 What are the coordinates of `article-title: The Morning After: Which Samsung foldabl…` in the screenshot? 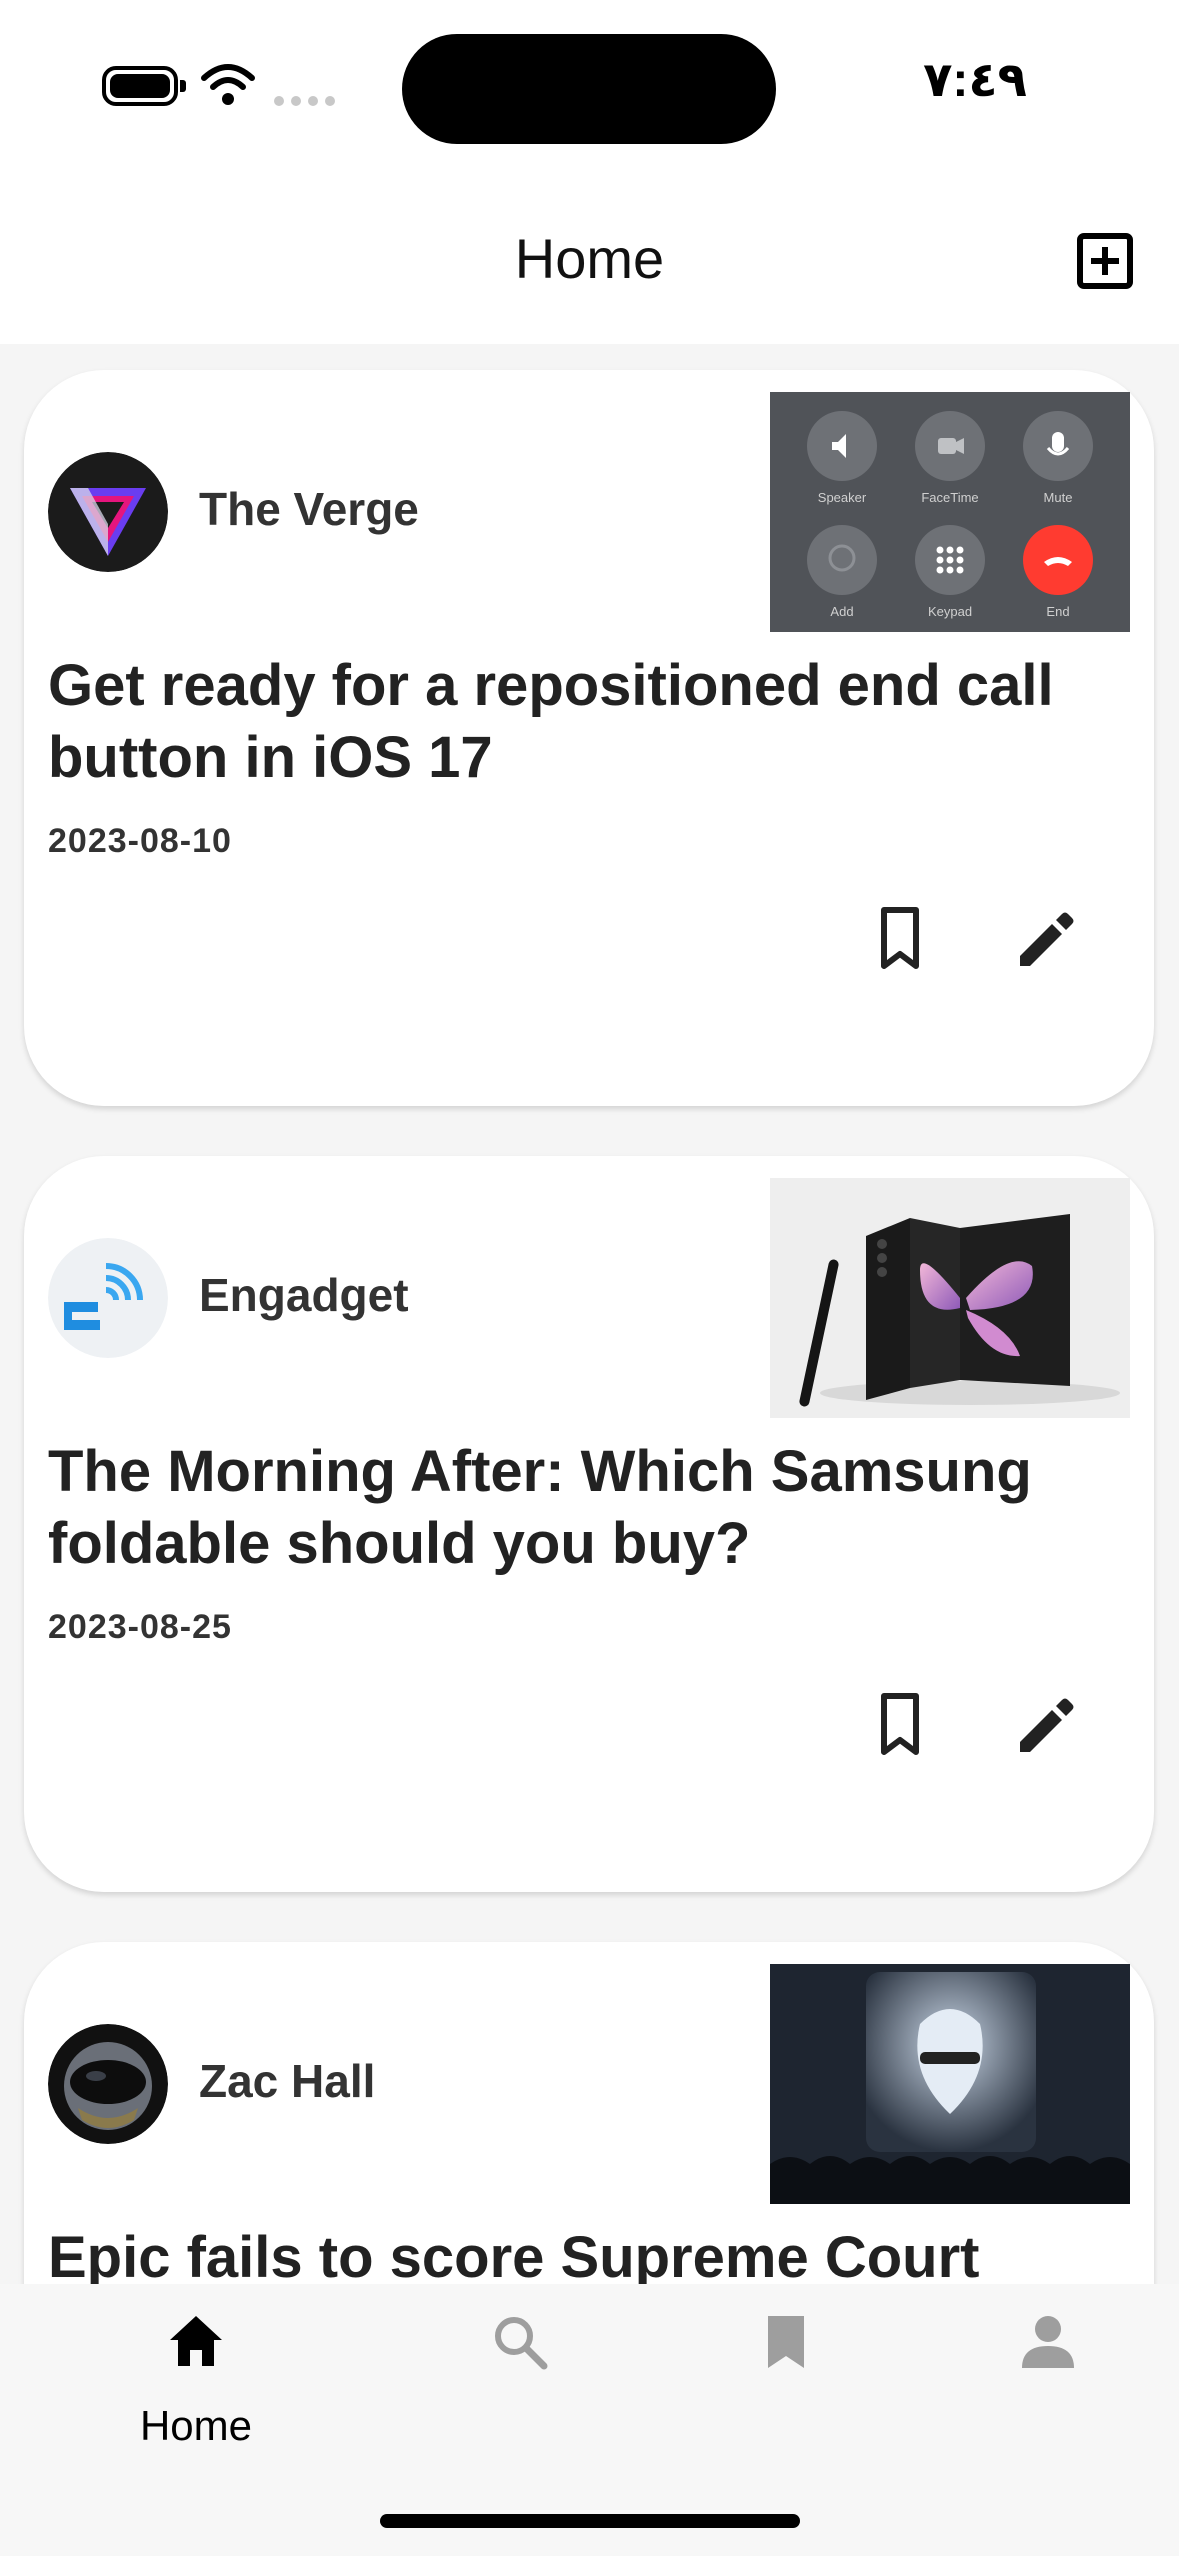 It's located at (588, 1508).